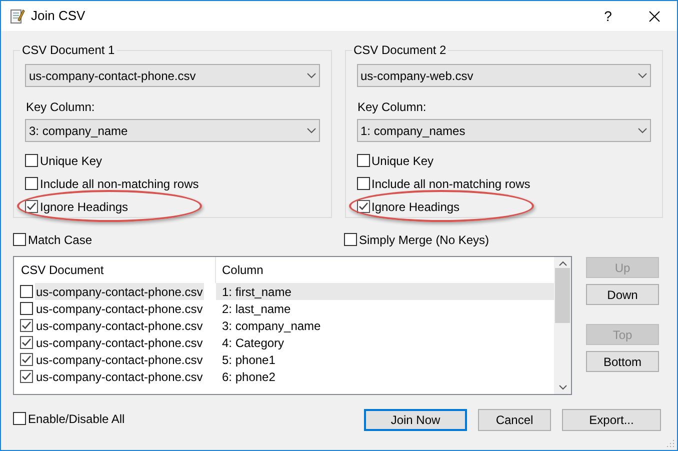 The height and width of the screenshot is (451, 678). What do you see at coordinates (172, 75) in the screenshot?
I see `dropdown: us-company-contact-phone.csv` at bounding box center [172, 75].